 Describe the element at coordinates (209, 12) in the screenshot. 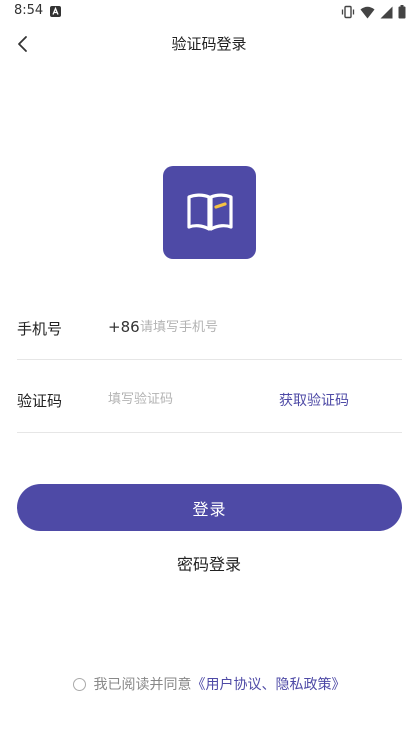

I see `status-bar: 8:54` at that location.